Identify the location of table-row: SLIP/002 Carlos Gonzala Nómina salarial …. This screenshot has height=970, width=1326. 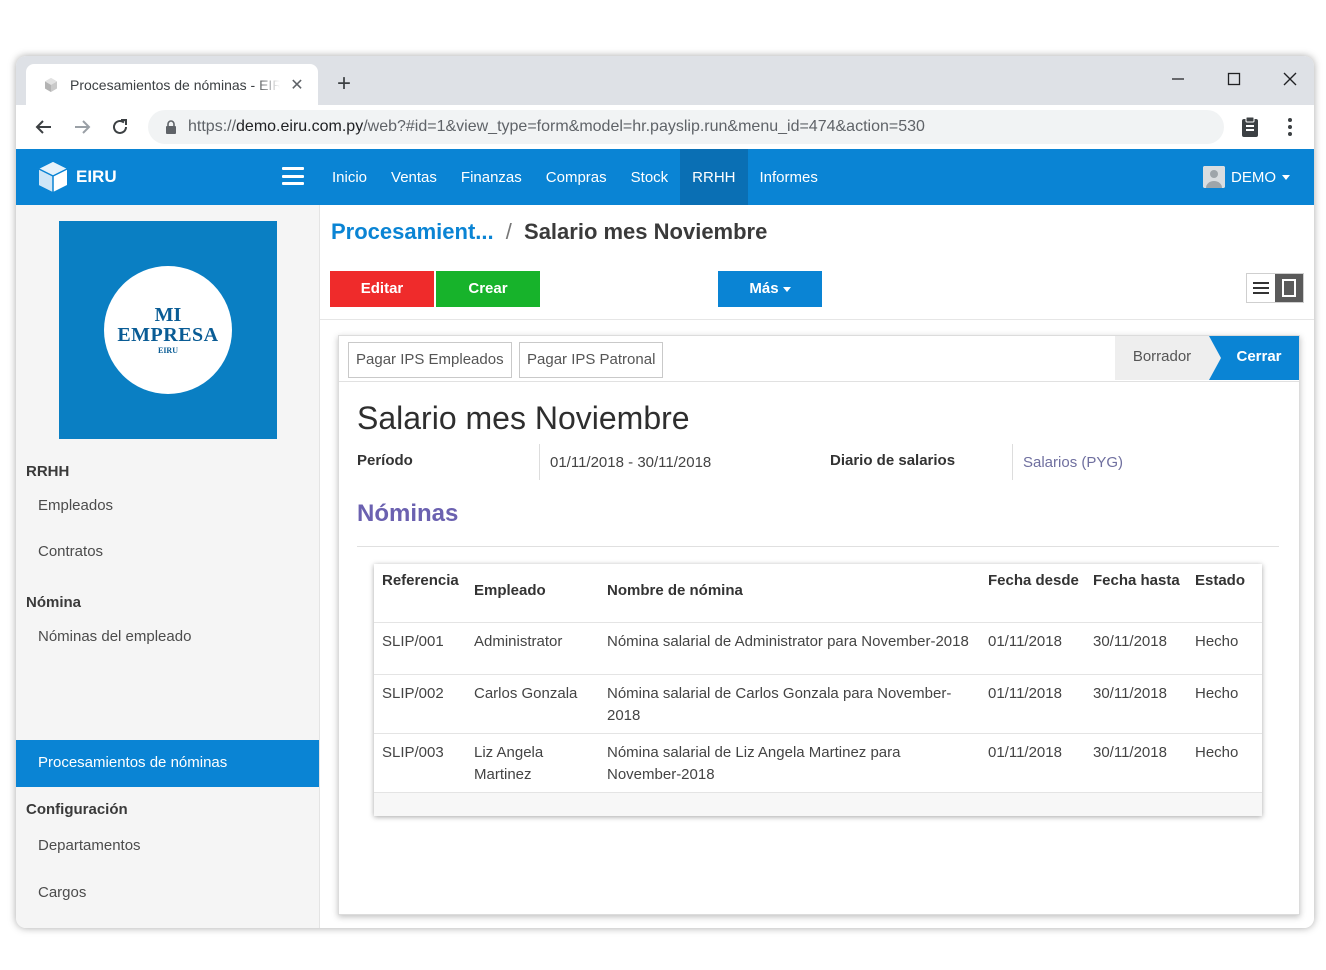
(818, 703).